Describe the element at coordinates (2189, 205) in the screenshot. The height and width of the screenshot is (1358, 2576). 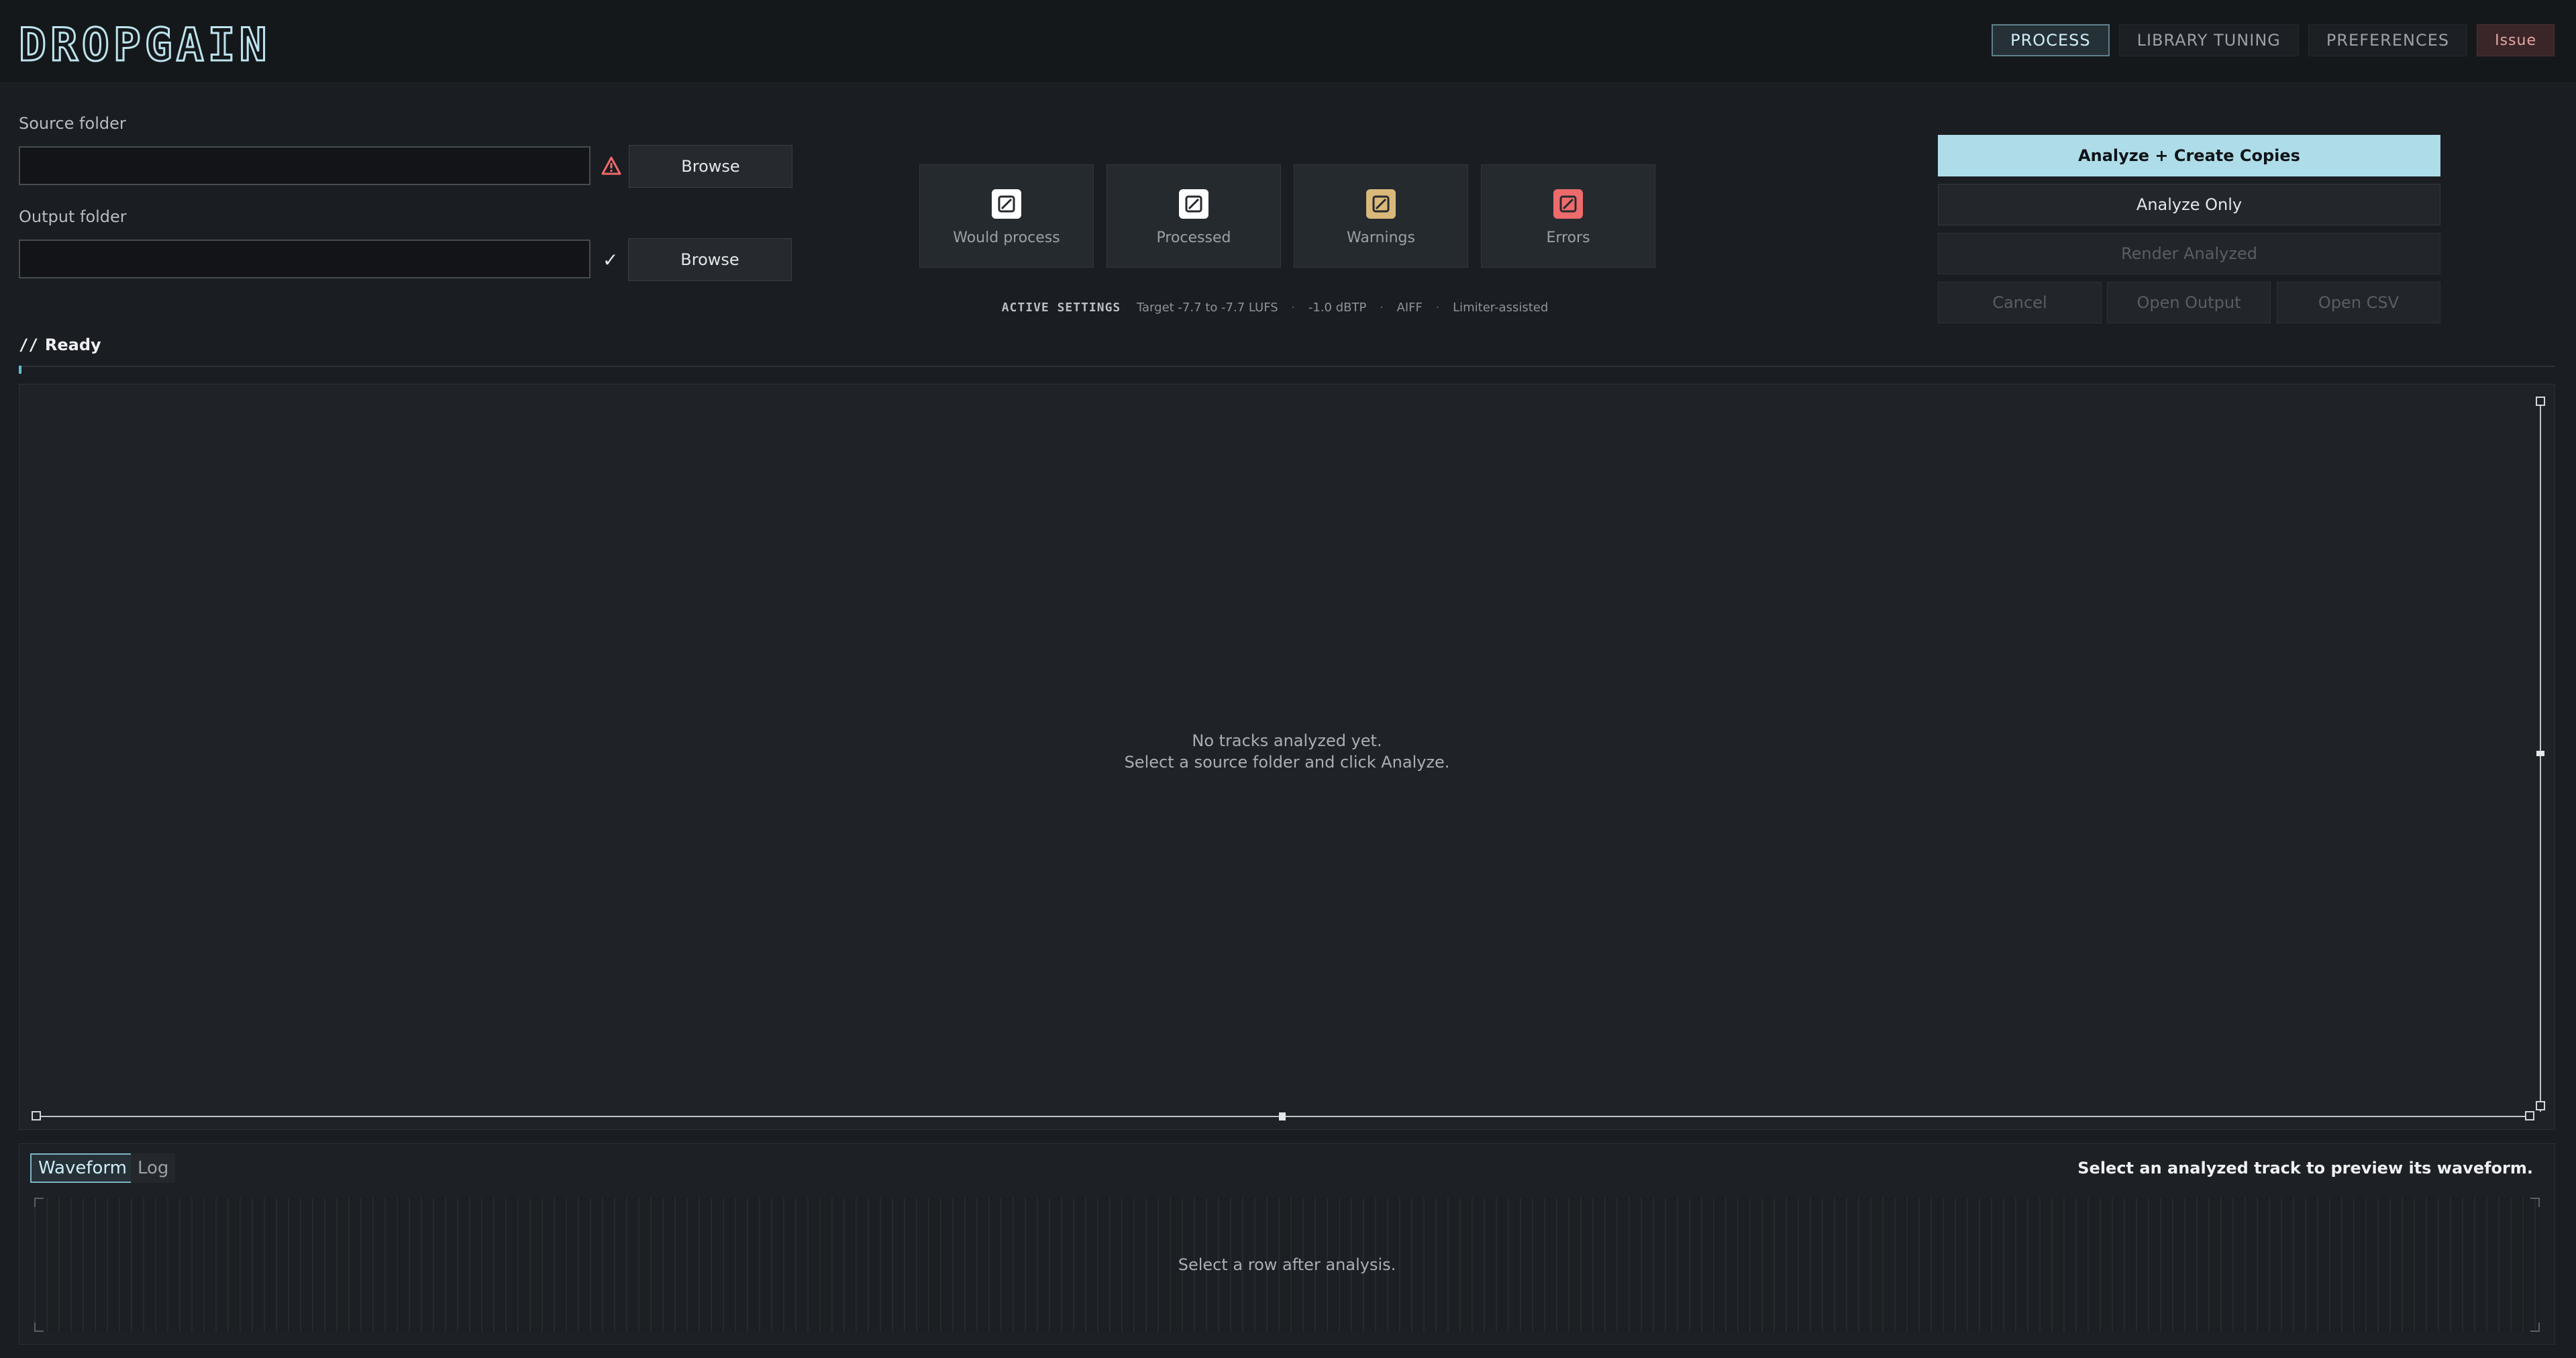
I see `analyze-only-button: Analyze Only` at that location.